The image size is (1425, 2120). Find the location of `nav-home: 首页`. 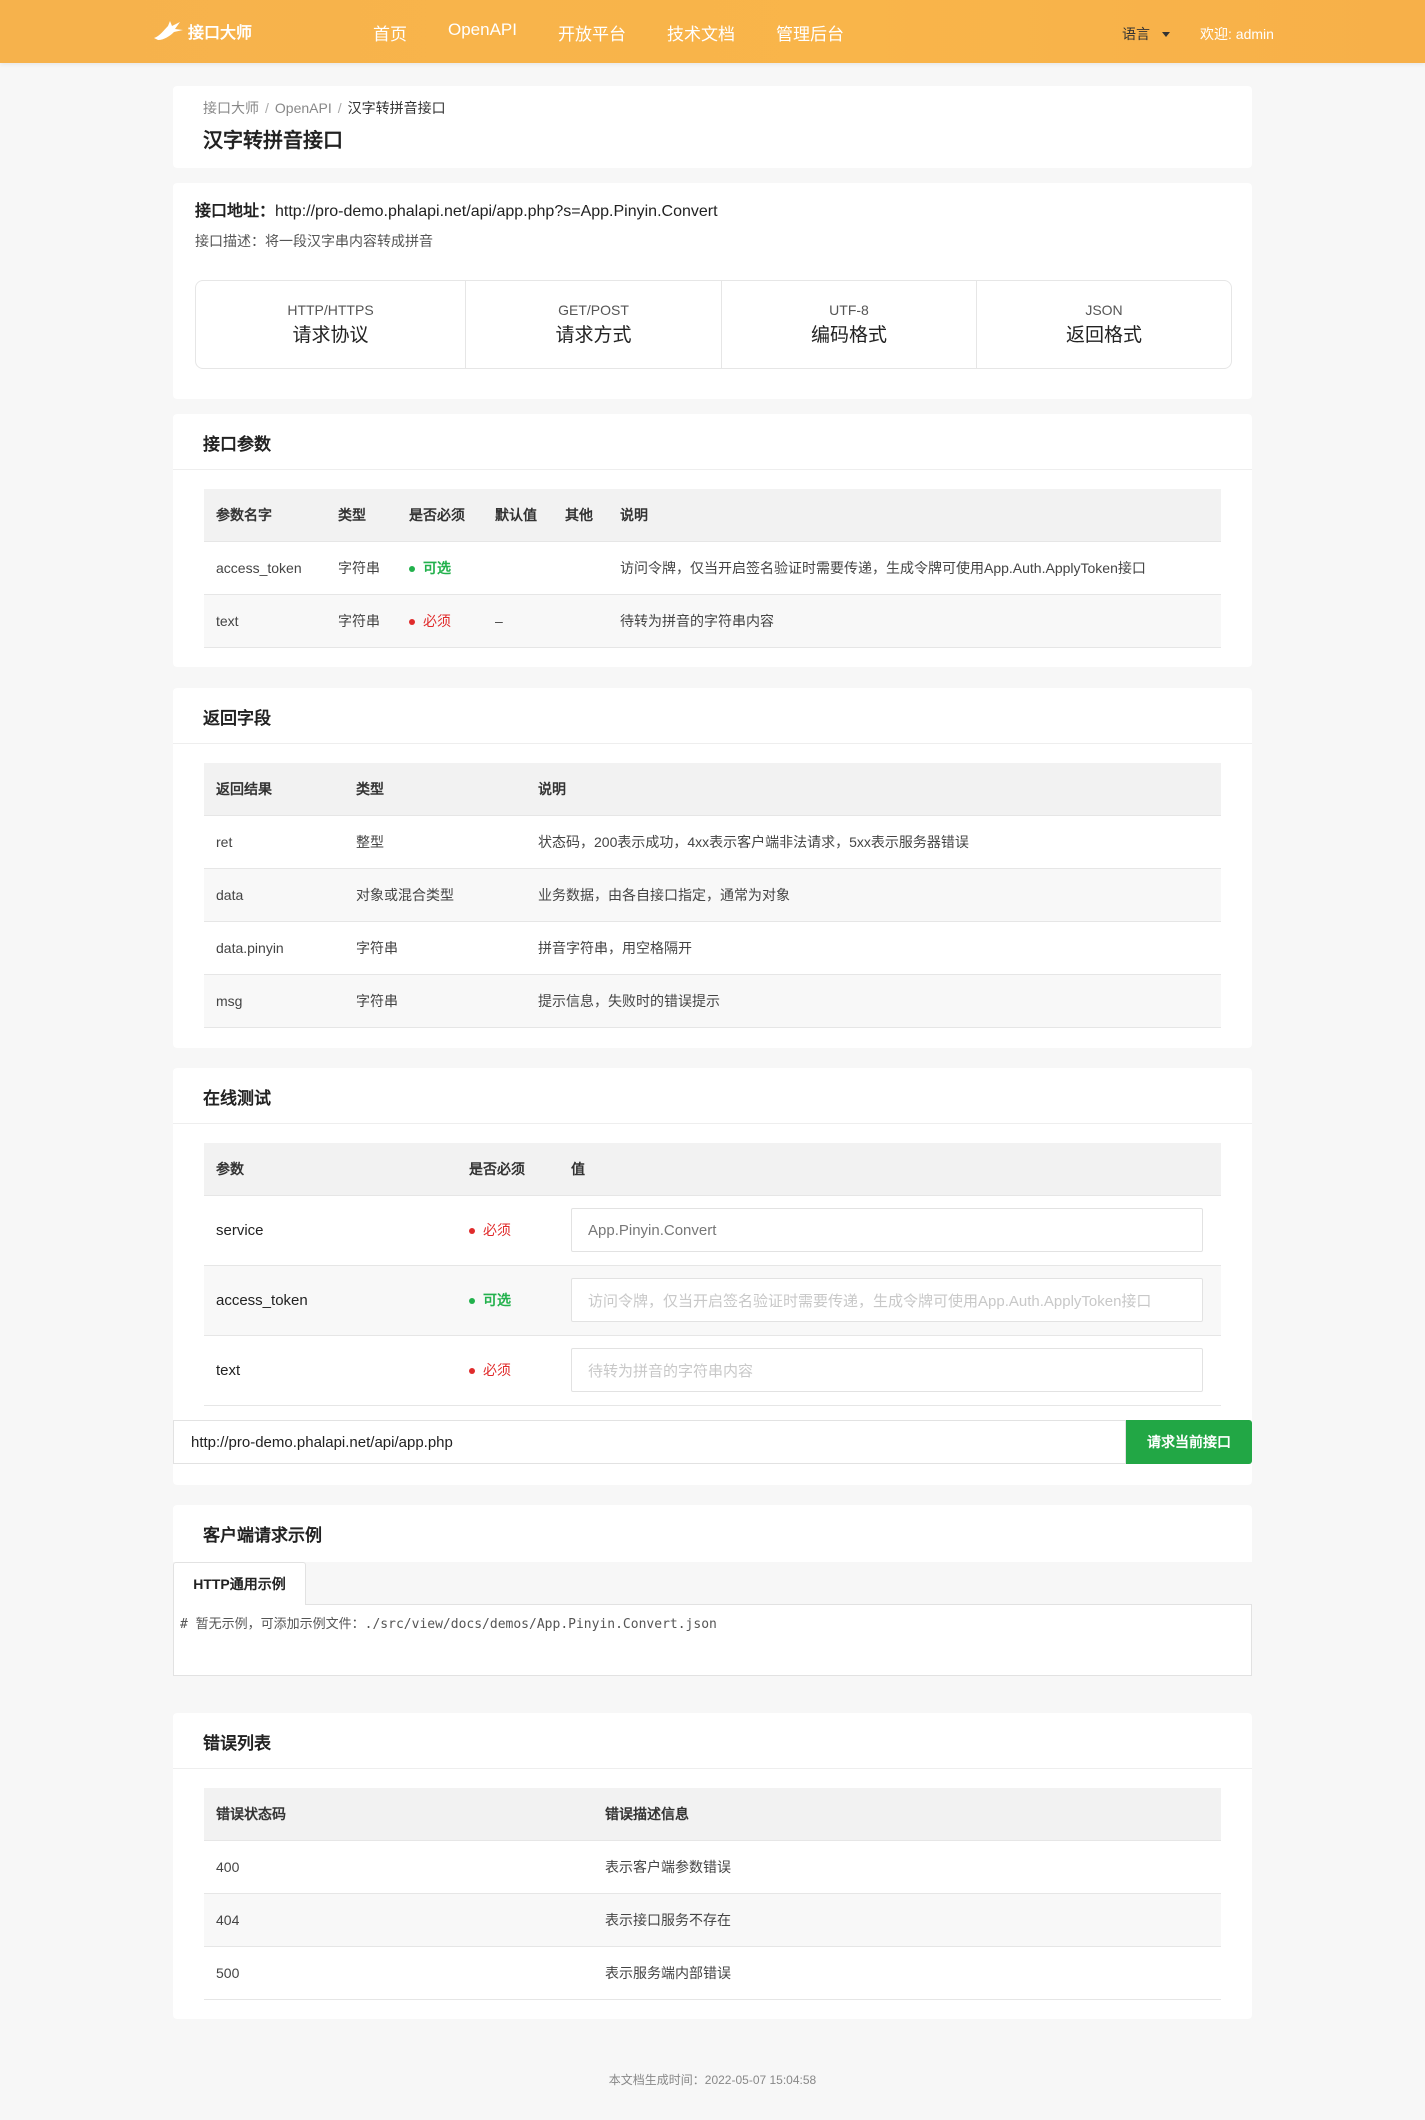

nav-home: 首页 is located at coordinates (390, 32).